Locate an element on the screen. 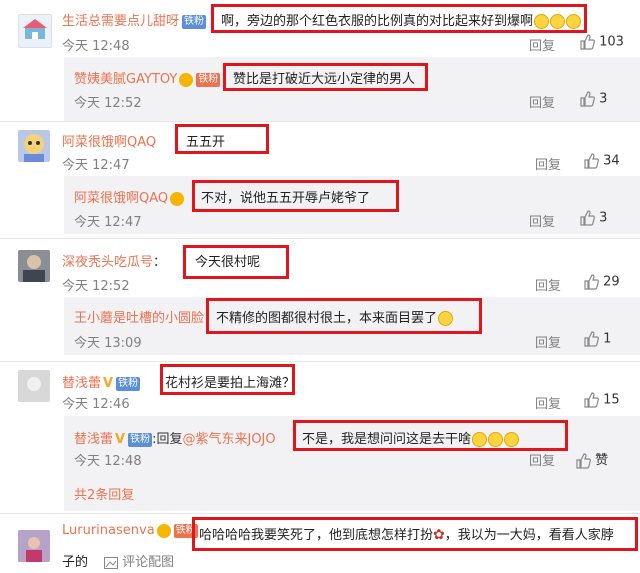 Image resolution: width=640 pixels, height=573 pixels. mention-link: @紫气东来JOJO is located at coordinates (228, 439).